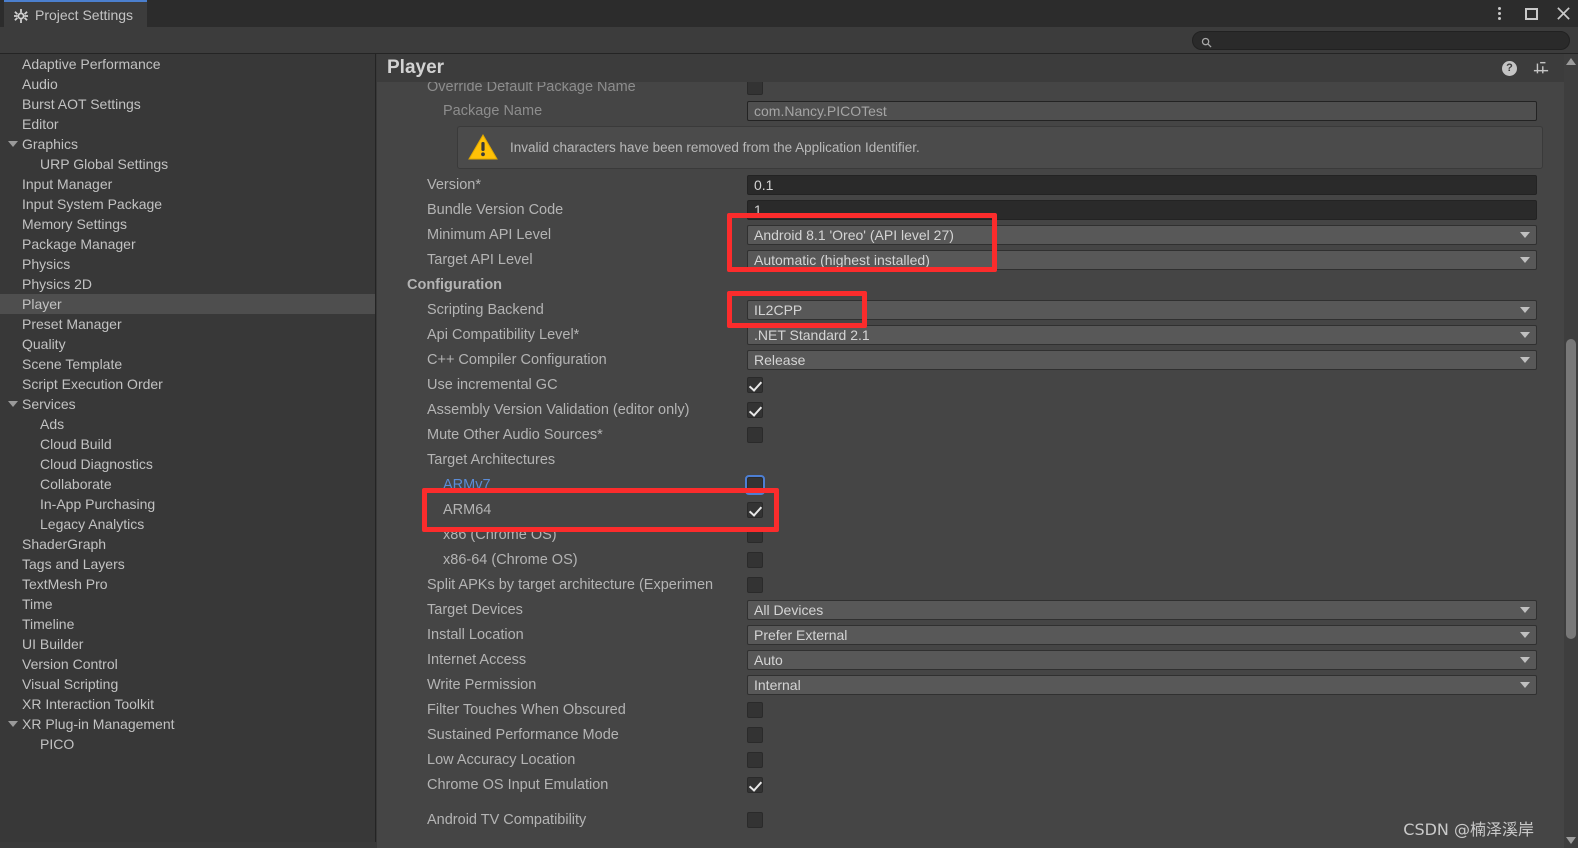 The height and width of the screenshot is (848, 1578). I want to click on sidebar-item-cloud-build: Cloud Build, so click(187, 444).